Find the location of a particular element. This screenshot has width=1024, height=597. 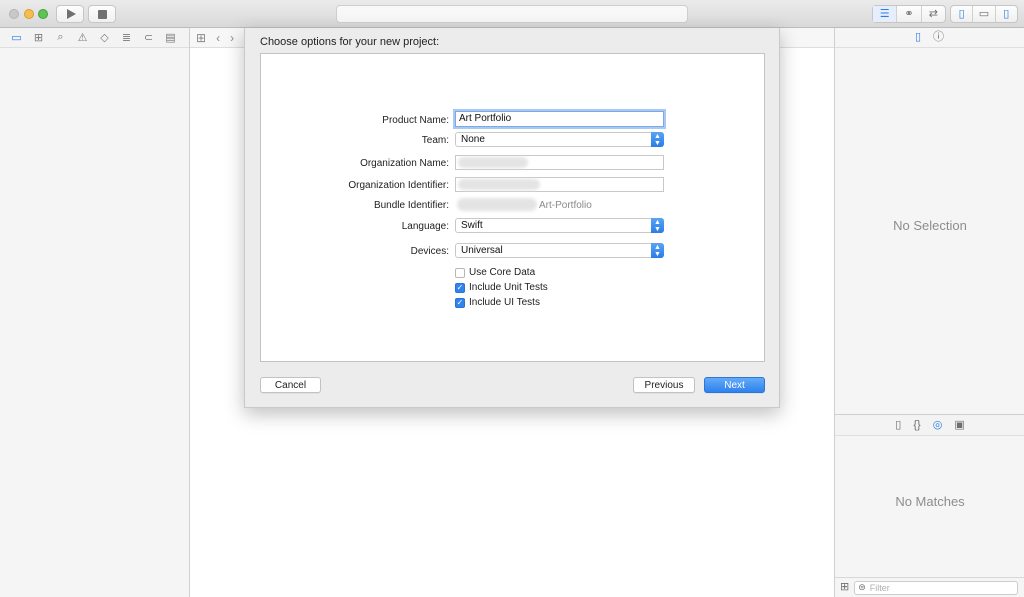

product-name-field is located at coordinates (559, 119).